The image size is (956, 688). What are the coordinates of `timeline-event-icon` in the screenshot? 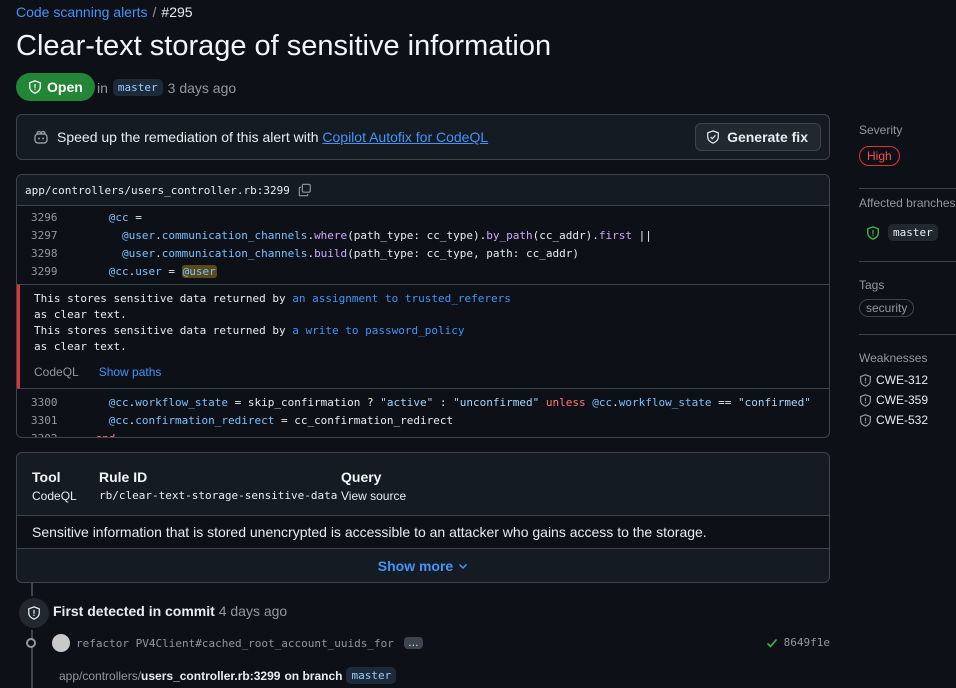 It's located at (34, 613).